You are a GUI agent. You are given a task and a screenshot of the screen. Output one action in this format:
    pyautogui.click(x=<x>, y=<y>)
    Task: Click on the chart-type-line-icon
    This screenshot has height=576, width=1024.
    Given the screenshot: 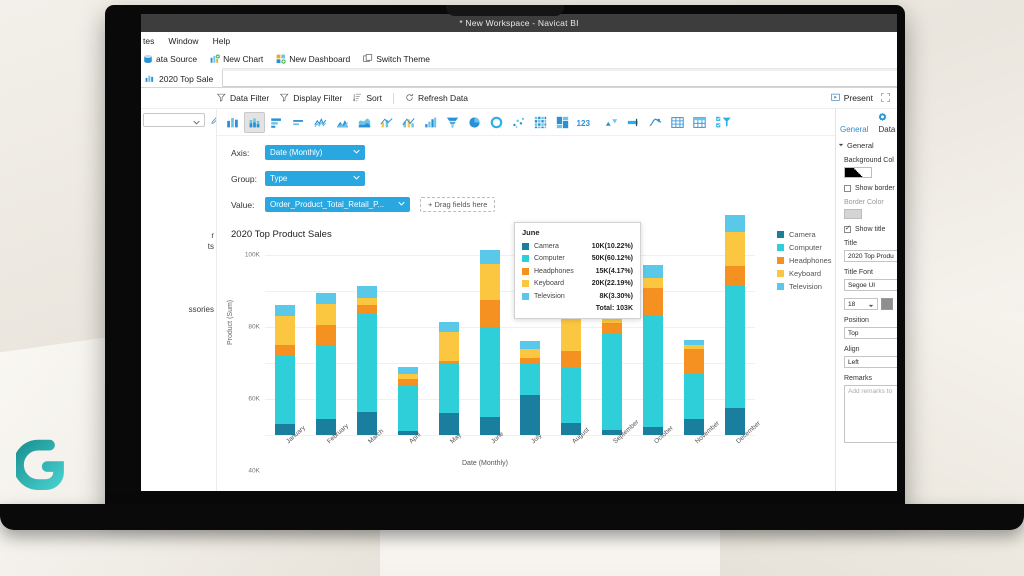 What is the action you would take?
    pyautogui.click(x=320, y=122)
    